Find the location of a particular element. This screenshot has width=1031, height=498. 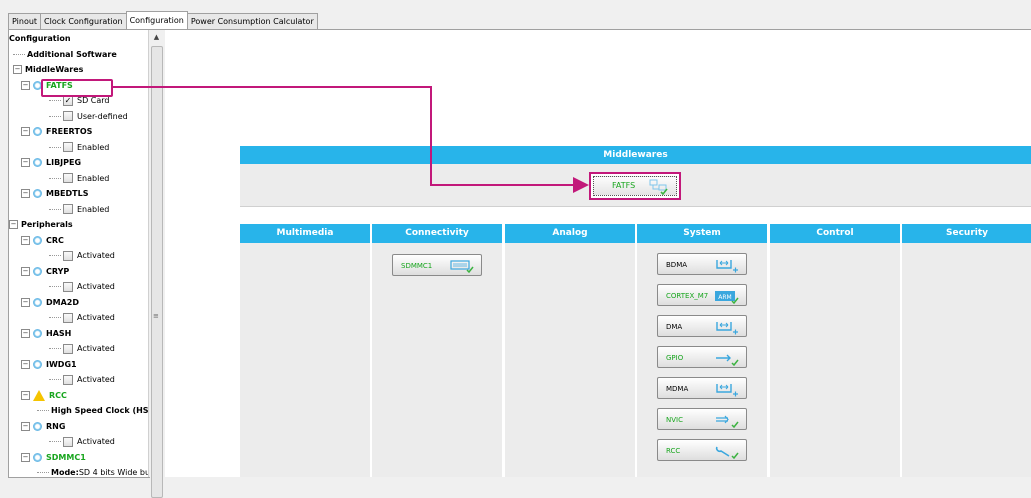

nvic-button: NVIC is located at coordinates (702, 419).